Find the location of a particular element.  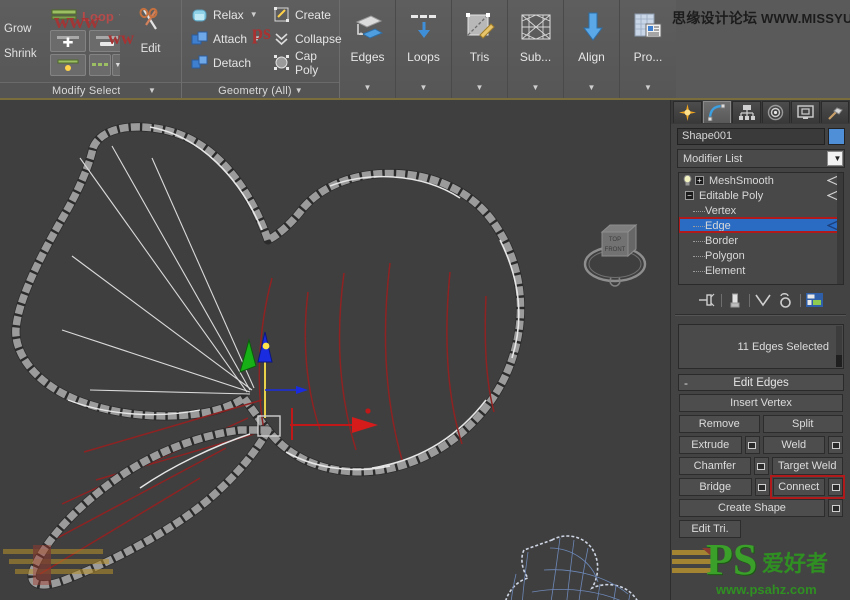

detach-icon is located at coordinates (199, 62).